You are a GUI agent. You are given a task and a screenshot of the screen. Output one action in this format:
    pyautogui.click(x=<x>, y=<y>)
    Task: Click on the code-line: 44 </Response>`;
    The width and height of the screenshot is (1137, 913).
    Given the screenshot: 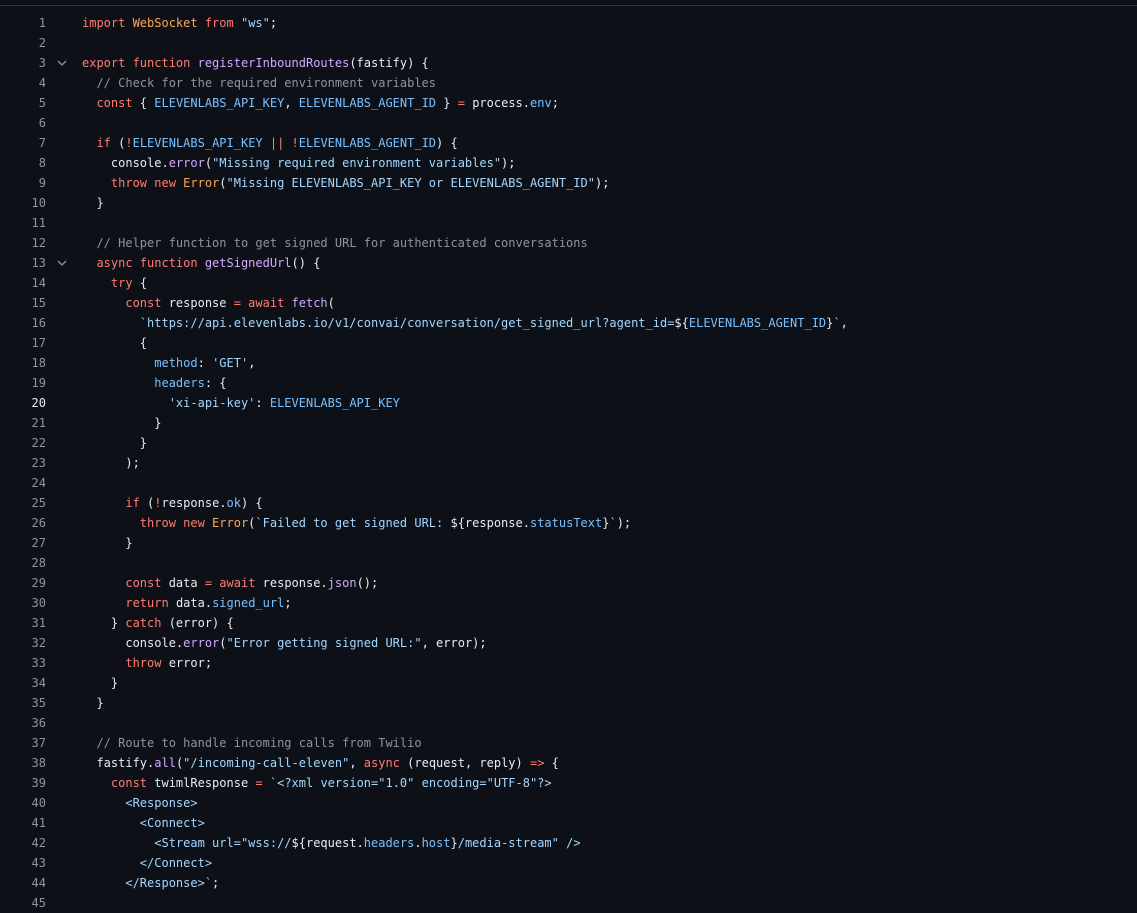 What is the action you would take?
    pyautogui.click(x=568, y=883)
    